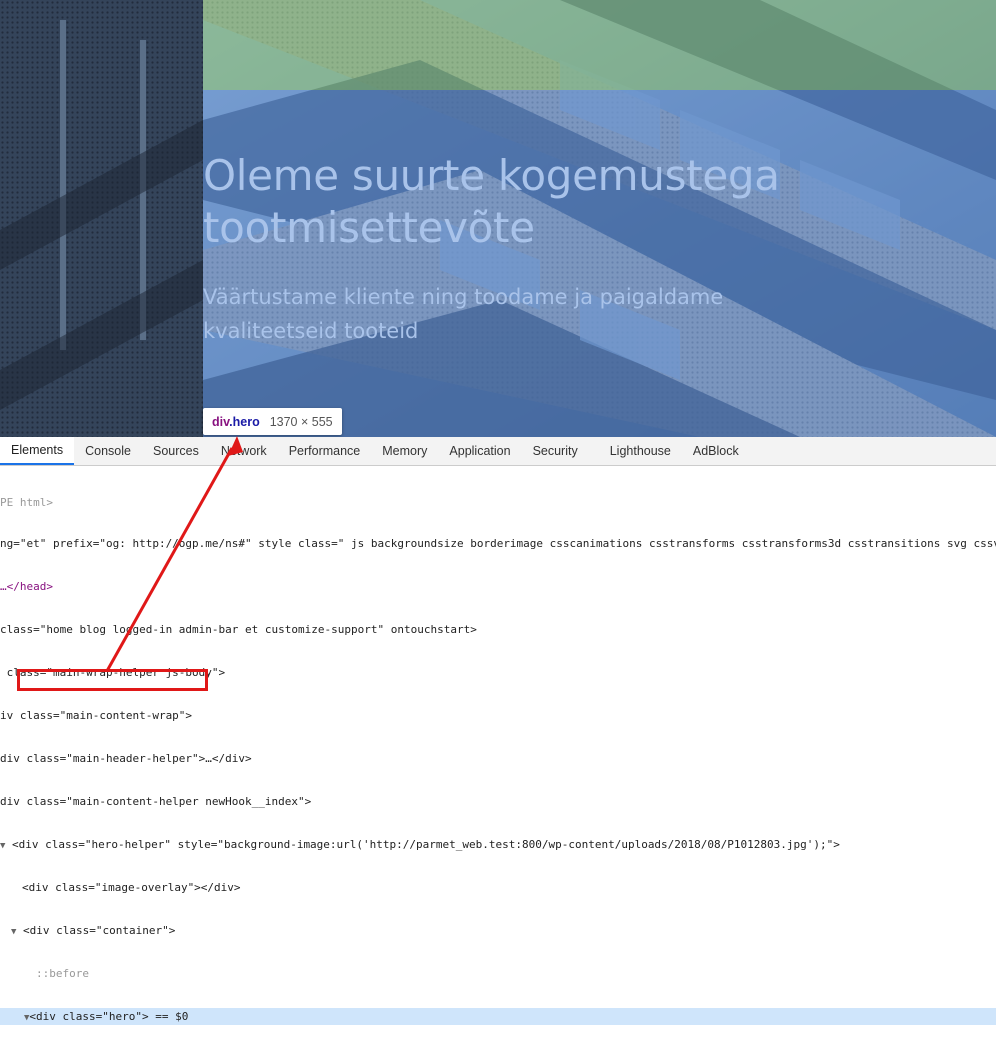 Image resolution: width=996 pixels, height=1051 pixels. What do you see at coordinates (26, 502) in the screenshot?
I see `dom-node-text: PE html>` at bounding box center [26, 502].